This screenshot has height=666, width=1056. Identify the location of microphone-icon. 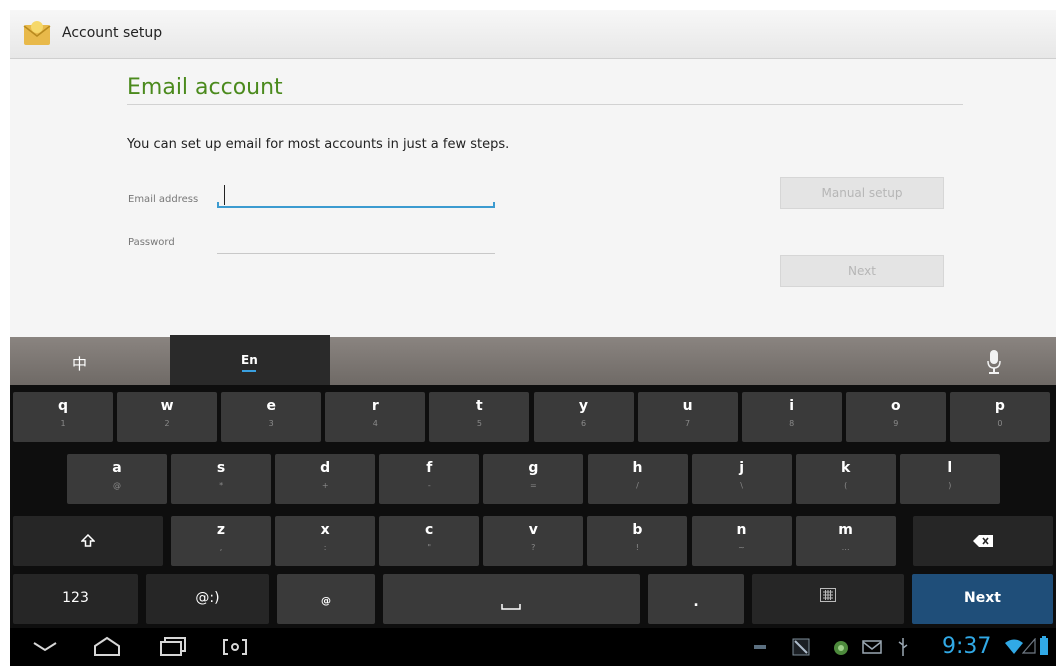
(994, 362).